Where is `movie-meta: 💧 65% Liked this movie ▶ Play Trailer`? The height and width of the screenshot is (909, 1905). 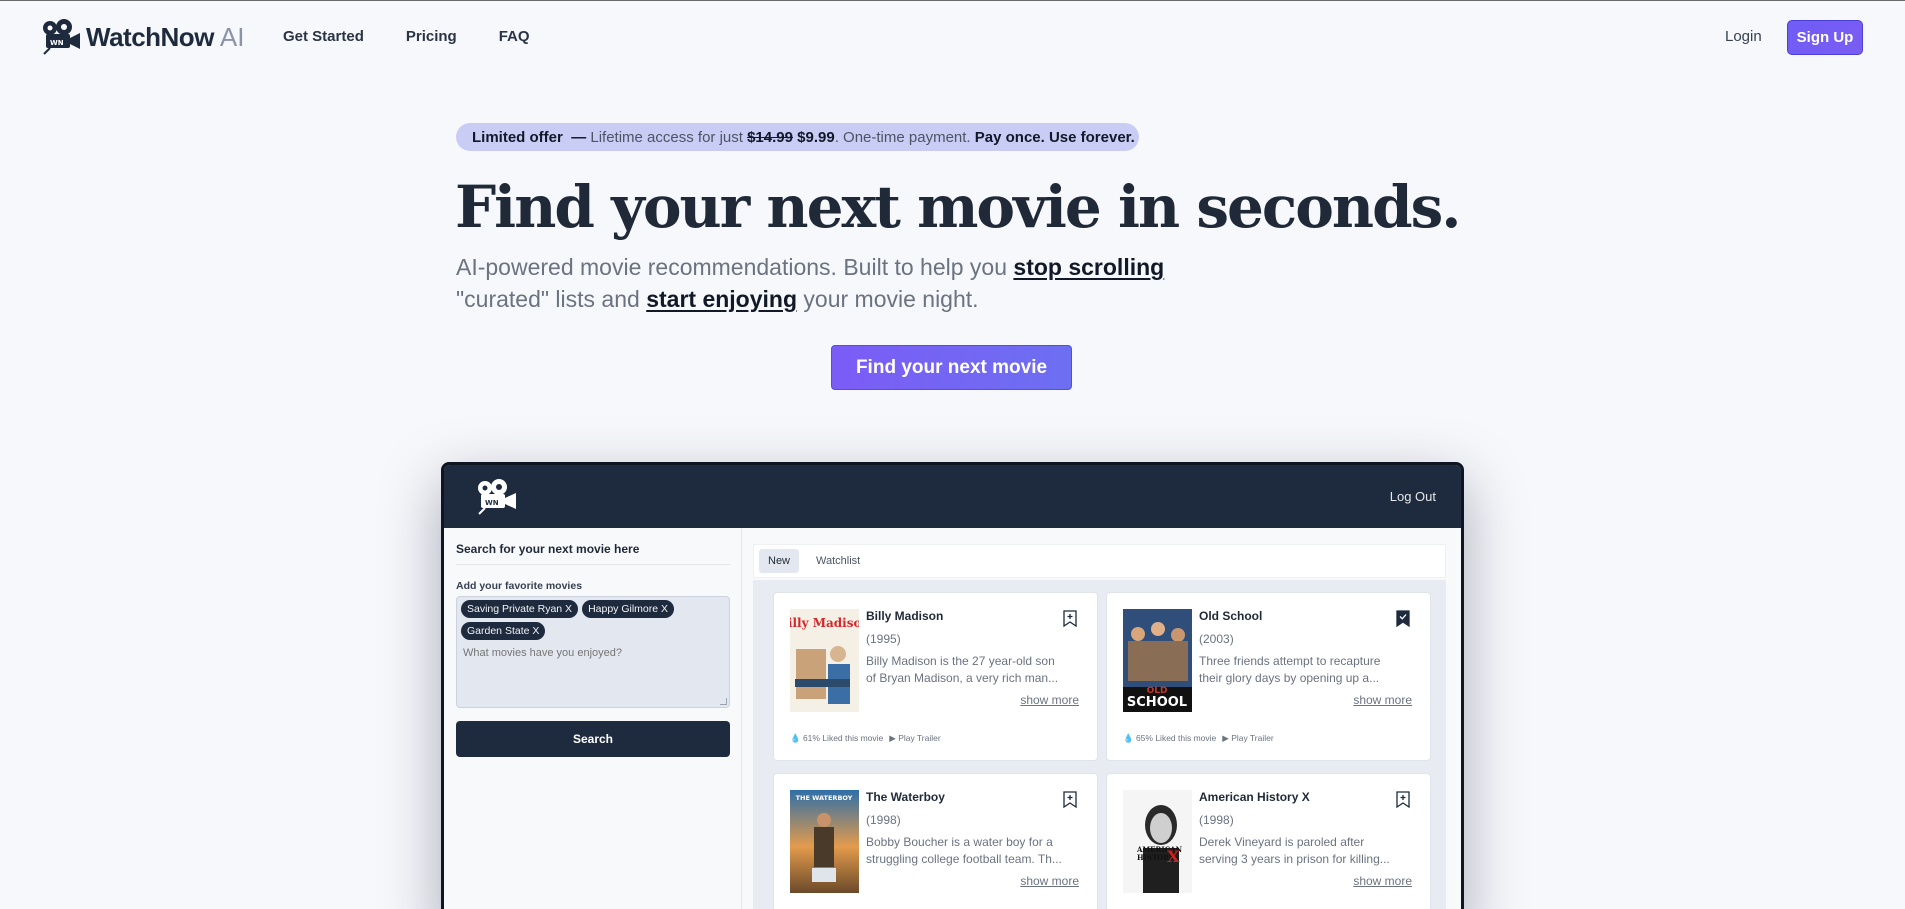 movie-meta: 💧 65% Liked this movie ▶ Play Trailer is located at coordinates (1198, 738).